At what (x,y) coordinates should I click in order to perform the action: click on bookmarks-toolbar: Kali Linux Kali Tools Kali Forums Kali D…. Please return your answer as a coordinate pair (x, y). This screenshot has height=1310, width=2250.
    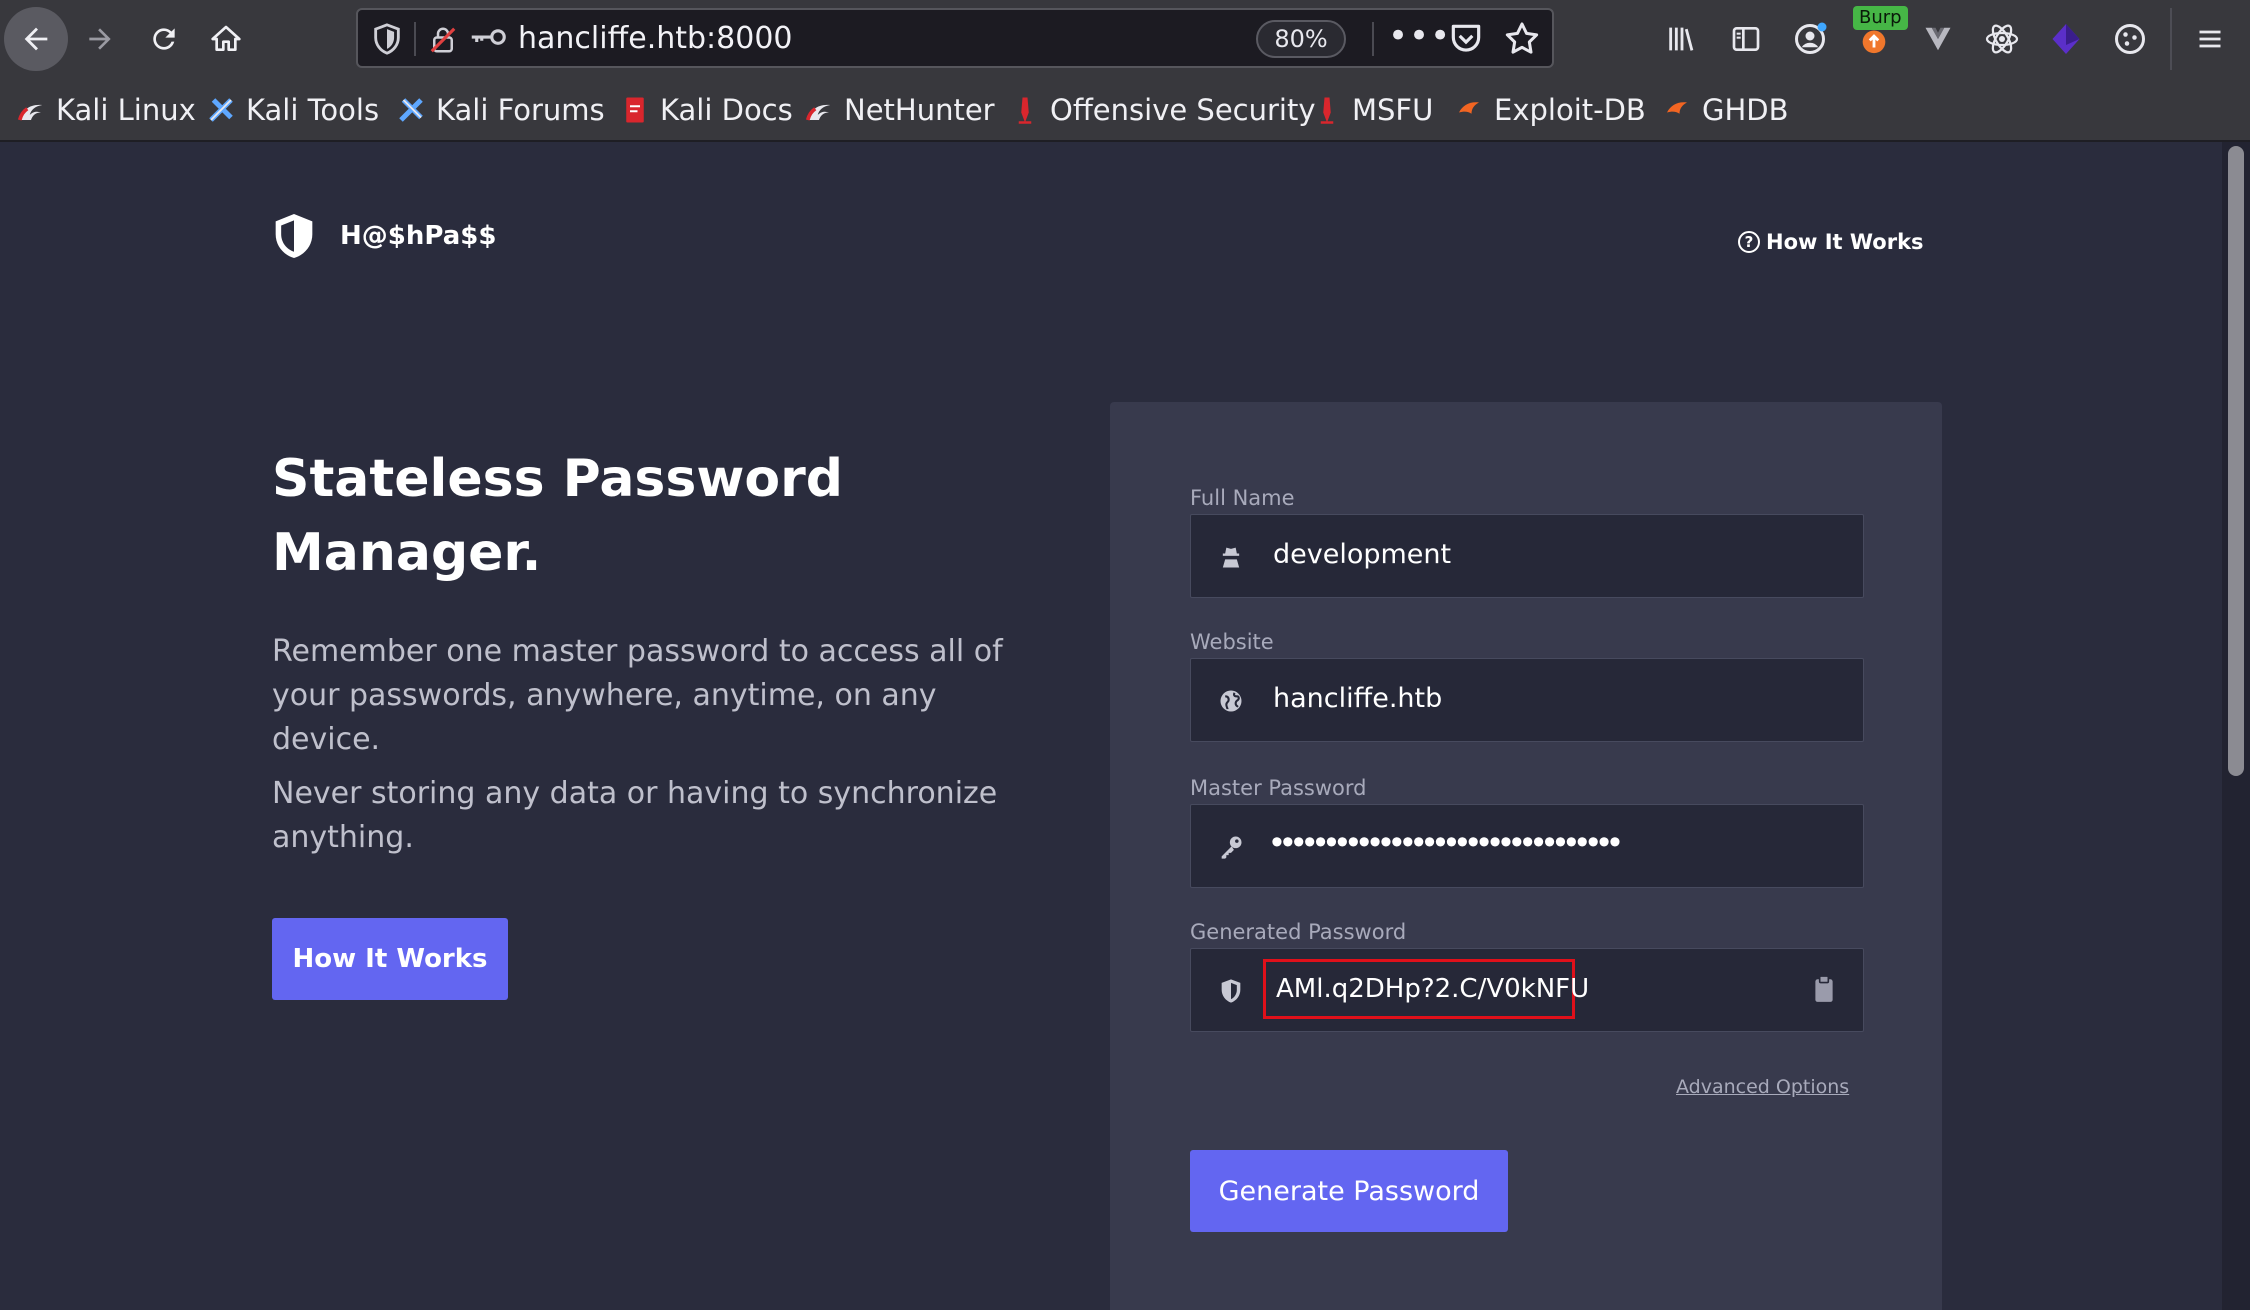
    Looking at the image, I should click on (1125, 110).